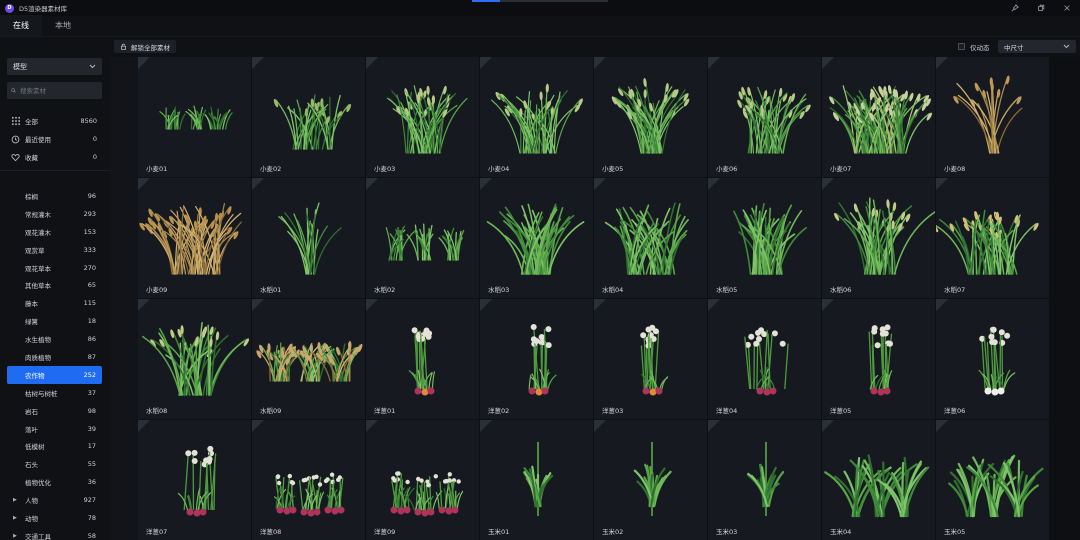 This screenshot has width=1080, height=540. Describe the element at coordinates (613, 532) in the screenshot. I see `asset-name: 玉米02` at that location.